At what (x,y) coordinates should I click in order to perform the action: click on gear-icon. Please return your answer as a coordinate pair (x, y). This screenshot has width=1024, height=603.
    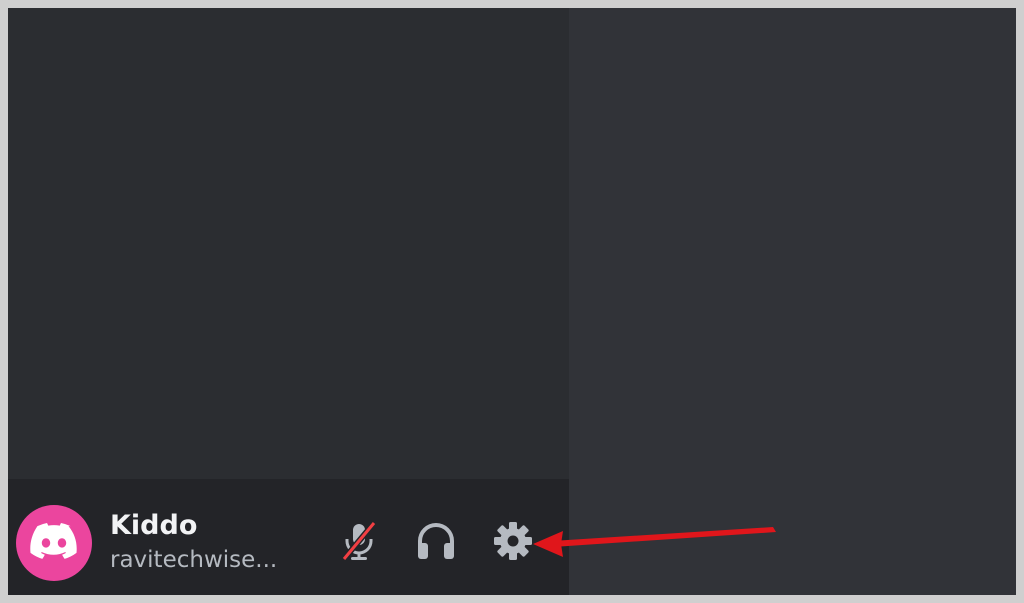
    Looking at the image, I should click on (513, 543).